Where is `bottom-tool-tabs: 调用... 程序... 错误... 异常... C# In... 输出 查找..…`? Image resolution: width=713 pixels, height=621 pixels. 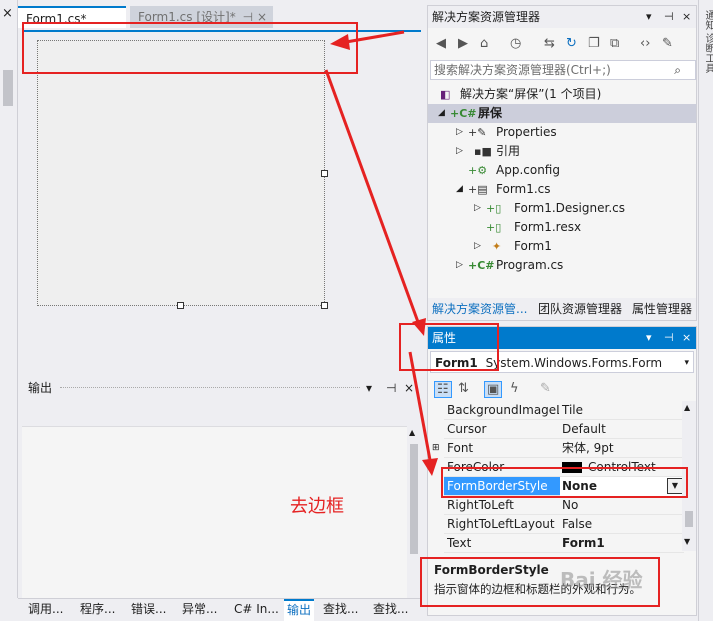
bottom-tool-tabs: 调用... 程序... 错误... 异常... C# In... 输出 查找..… is located at coordinates (219, 609).